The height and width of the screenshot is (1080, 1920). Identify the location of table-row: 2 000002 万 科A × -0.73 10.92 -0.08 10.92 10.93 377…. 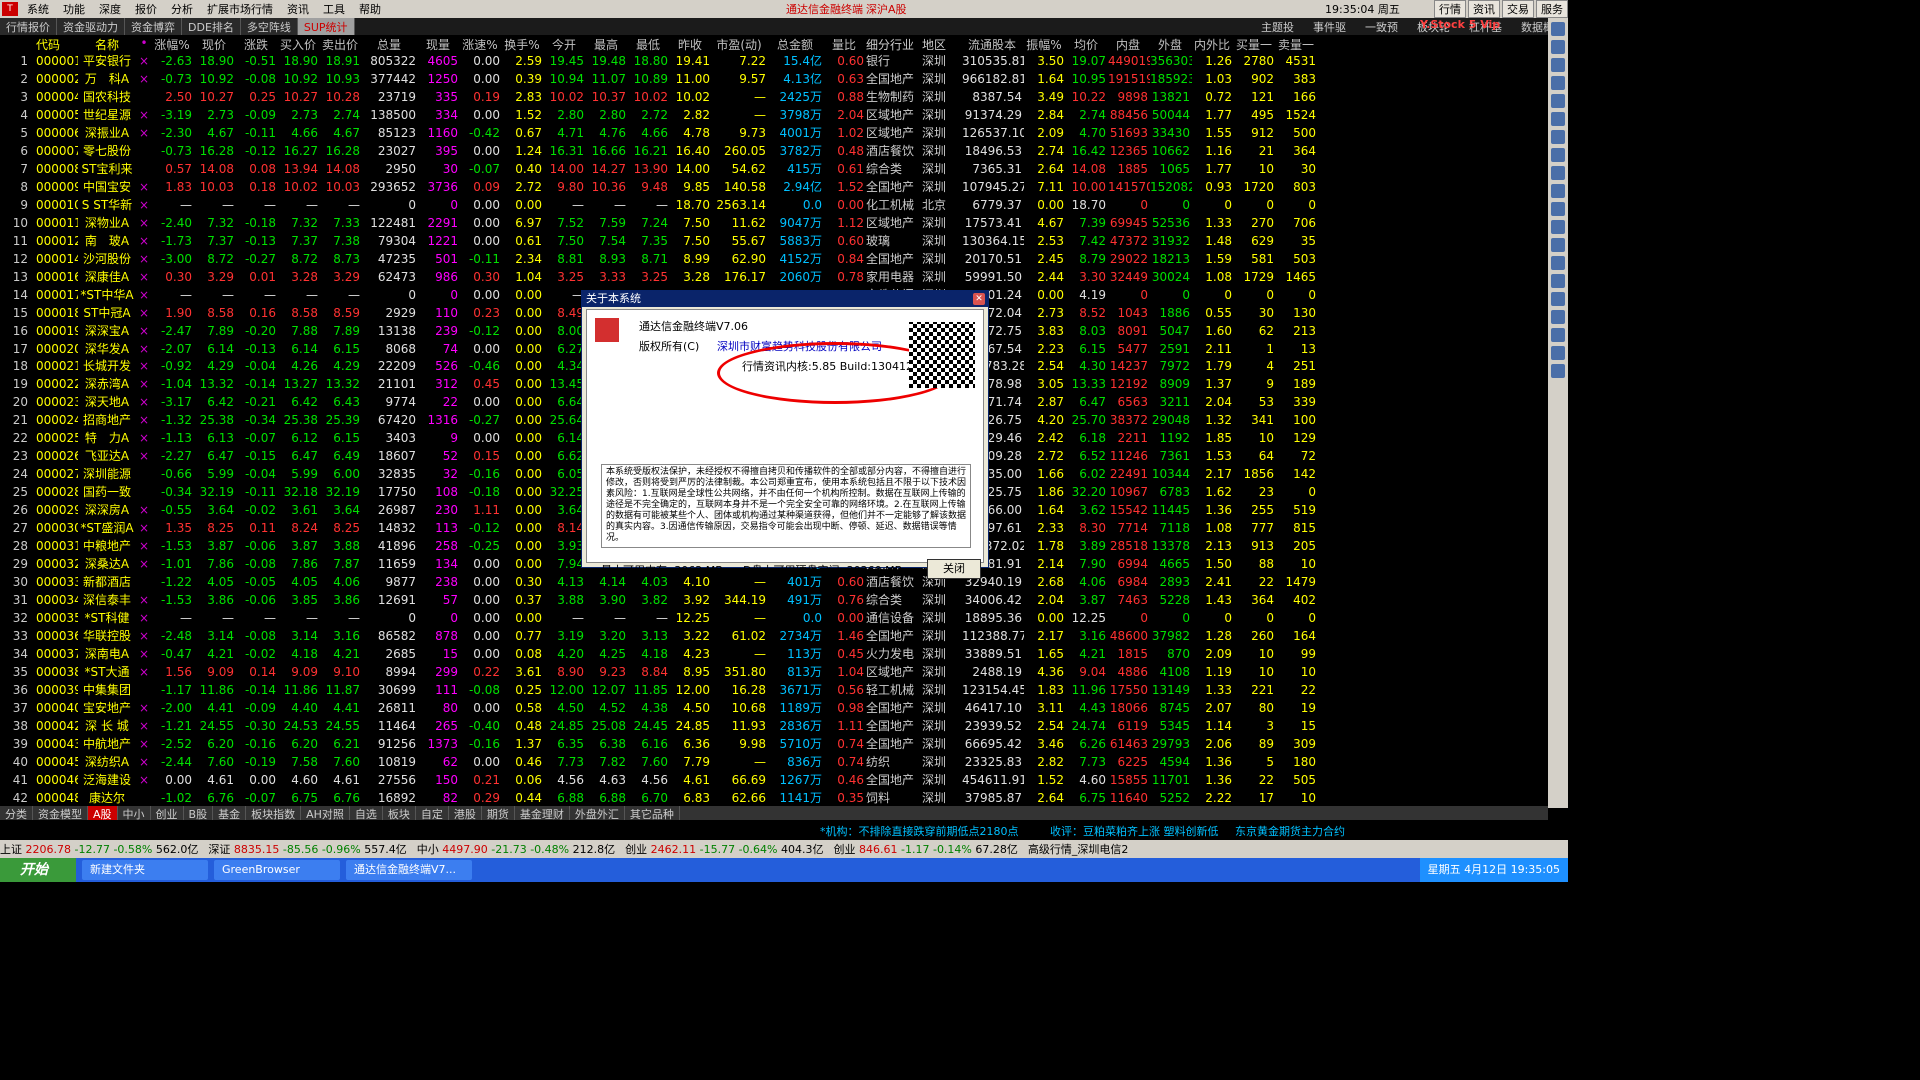
(774, 79).